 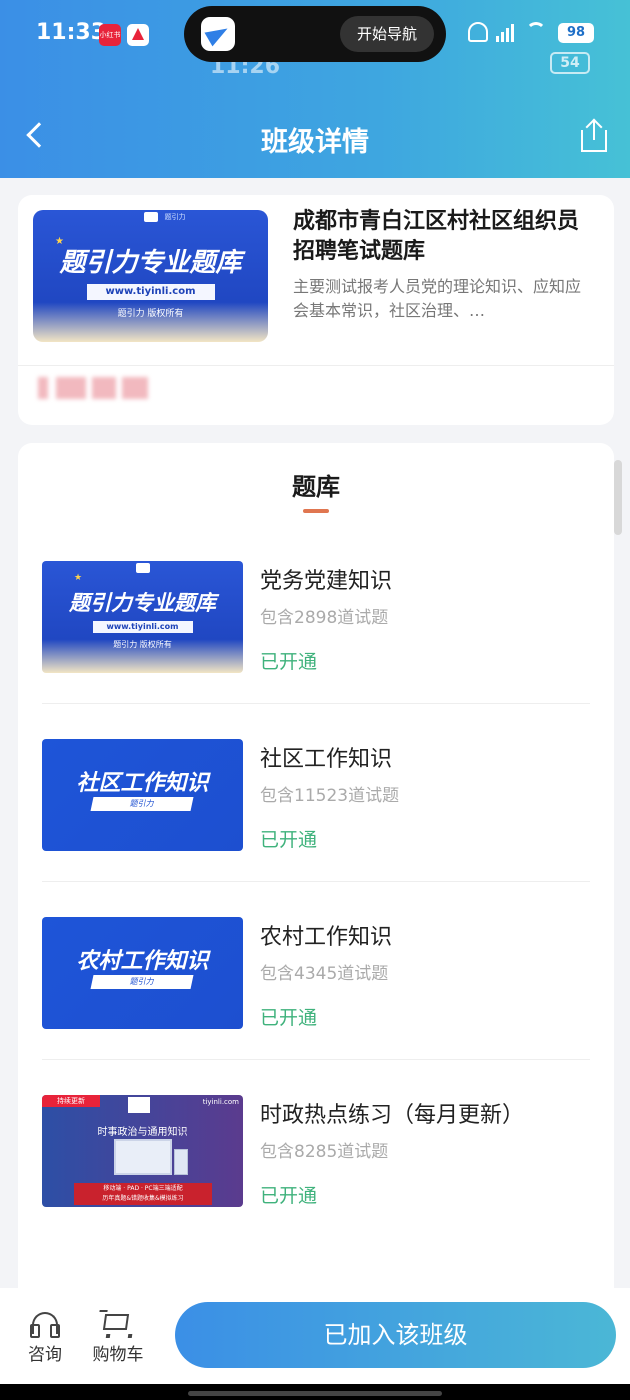 I want to click on cover-site: tiyinli.com, so click(x=220, y=1102).